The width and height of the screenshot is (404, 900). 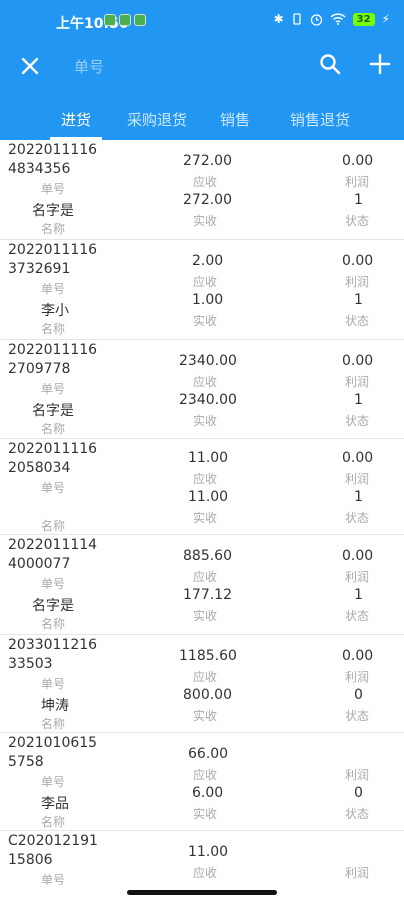 I want to click on receivable-value: 2.00, so click(x=208, y=261).